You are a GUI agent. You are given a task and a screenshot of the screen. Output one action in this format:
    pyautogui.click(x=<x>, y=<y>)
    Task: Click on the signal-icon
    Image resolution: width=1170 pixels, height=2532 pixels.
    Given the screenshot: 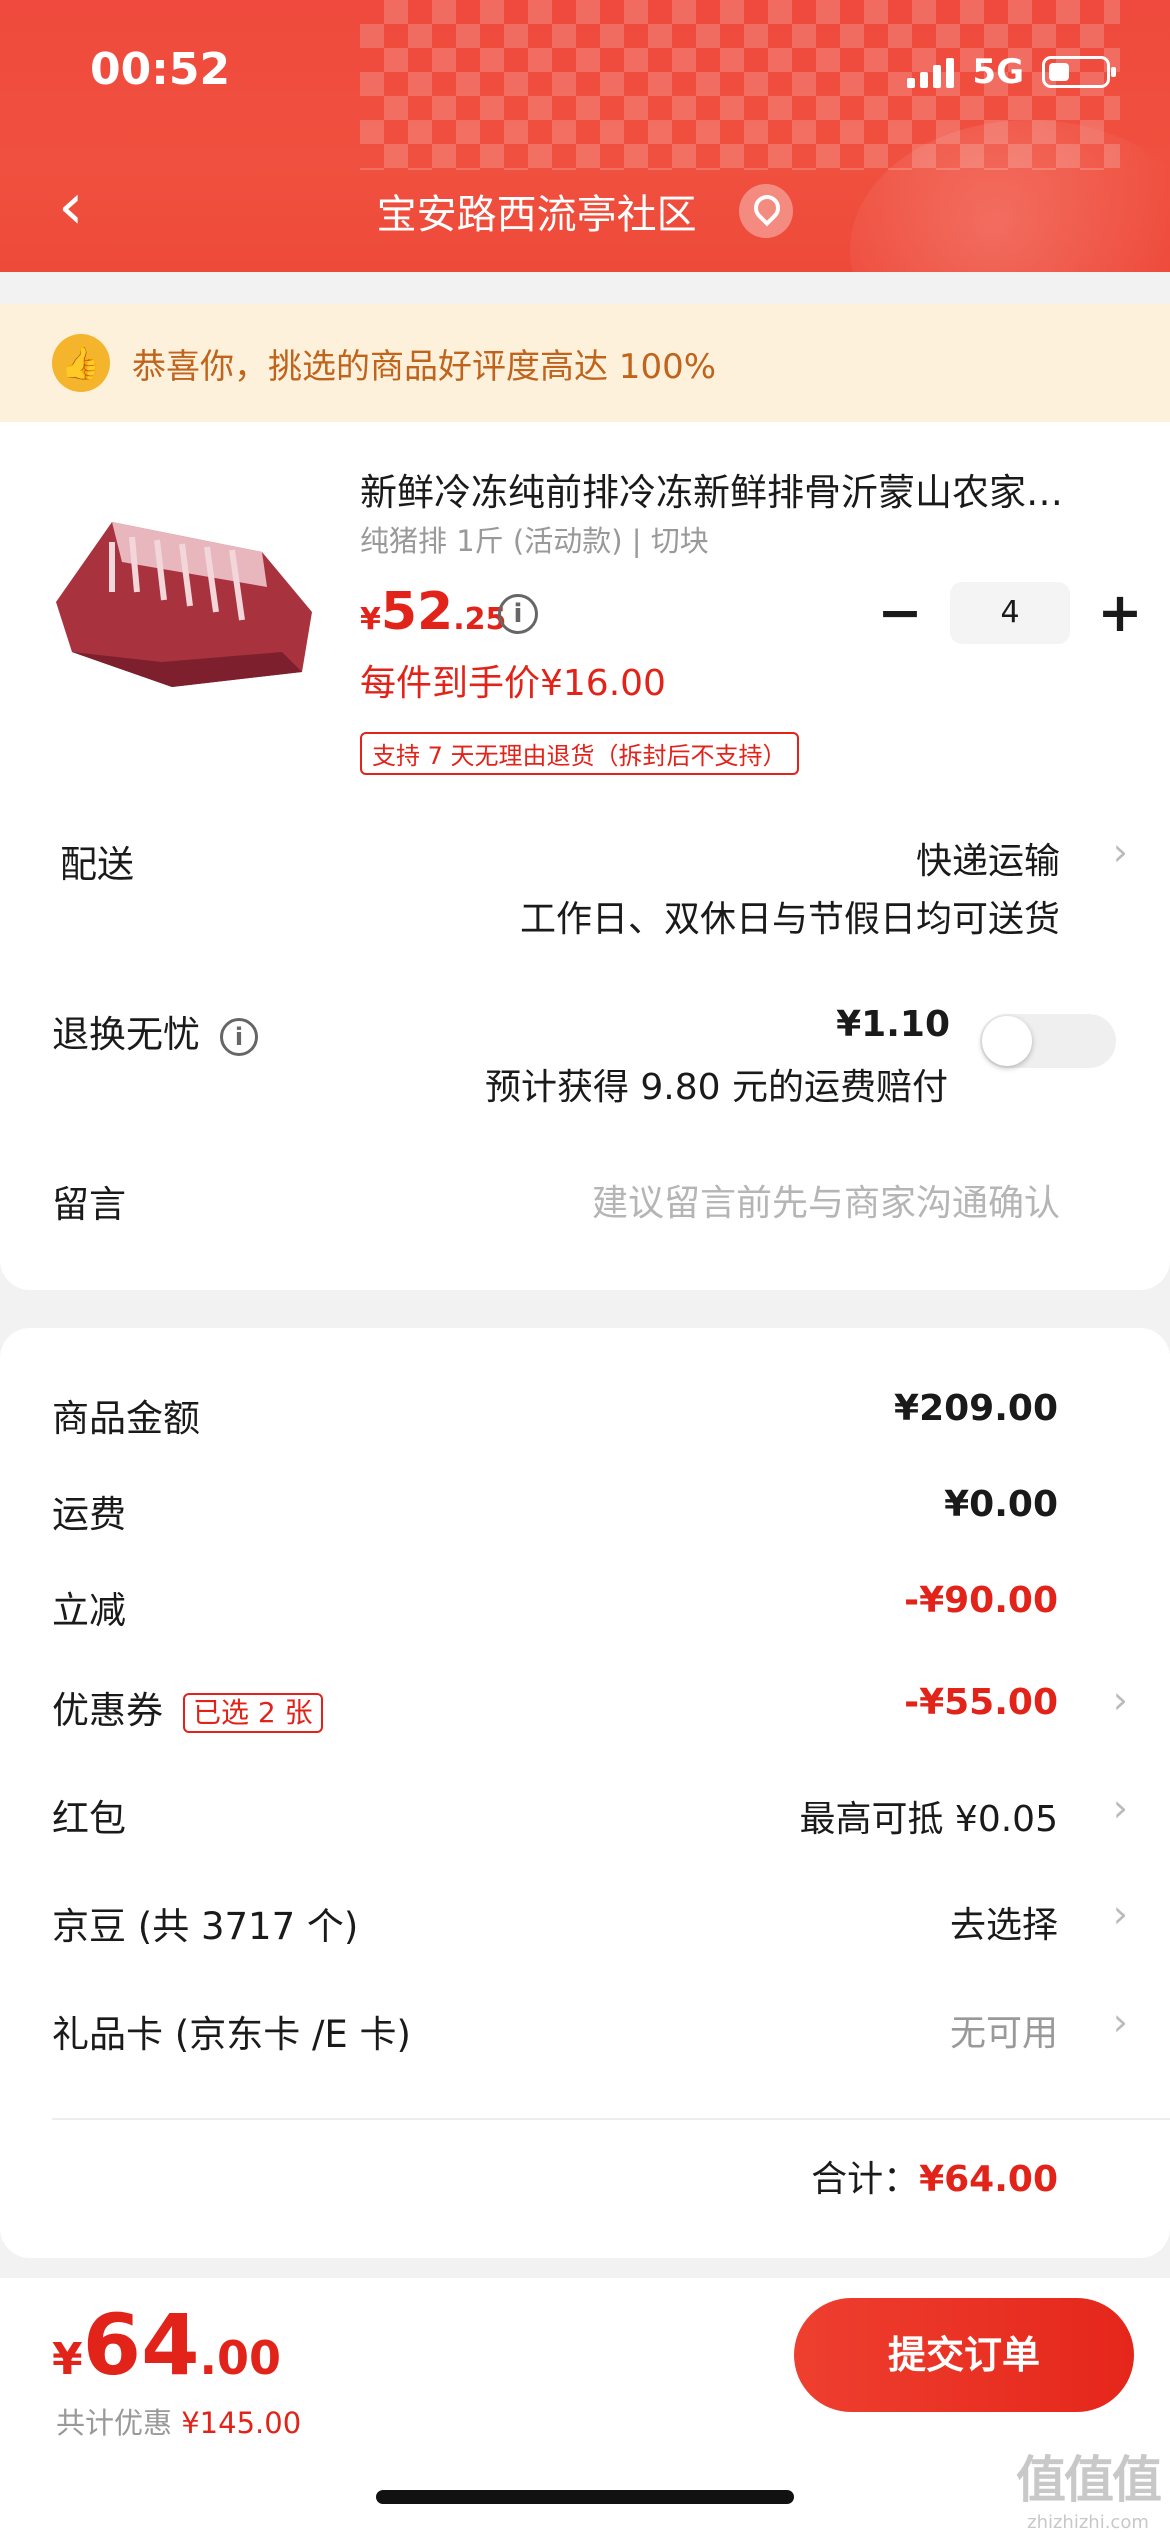 What is the action you would take?
    pyautogui.click(x=931, y=72)
    